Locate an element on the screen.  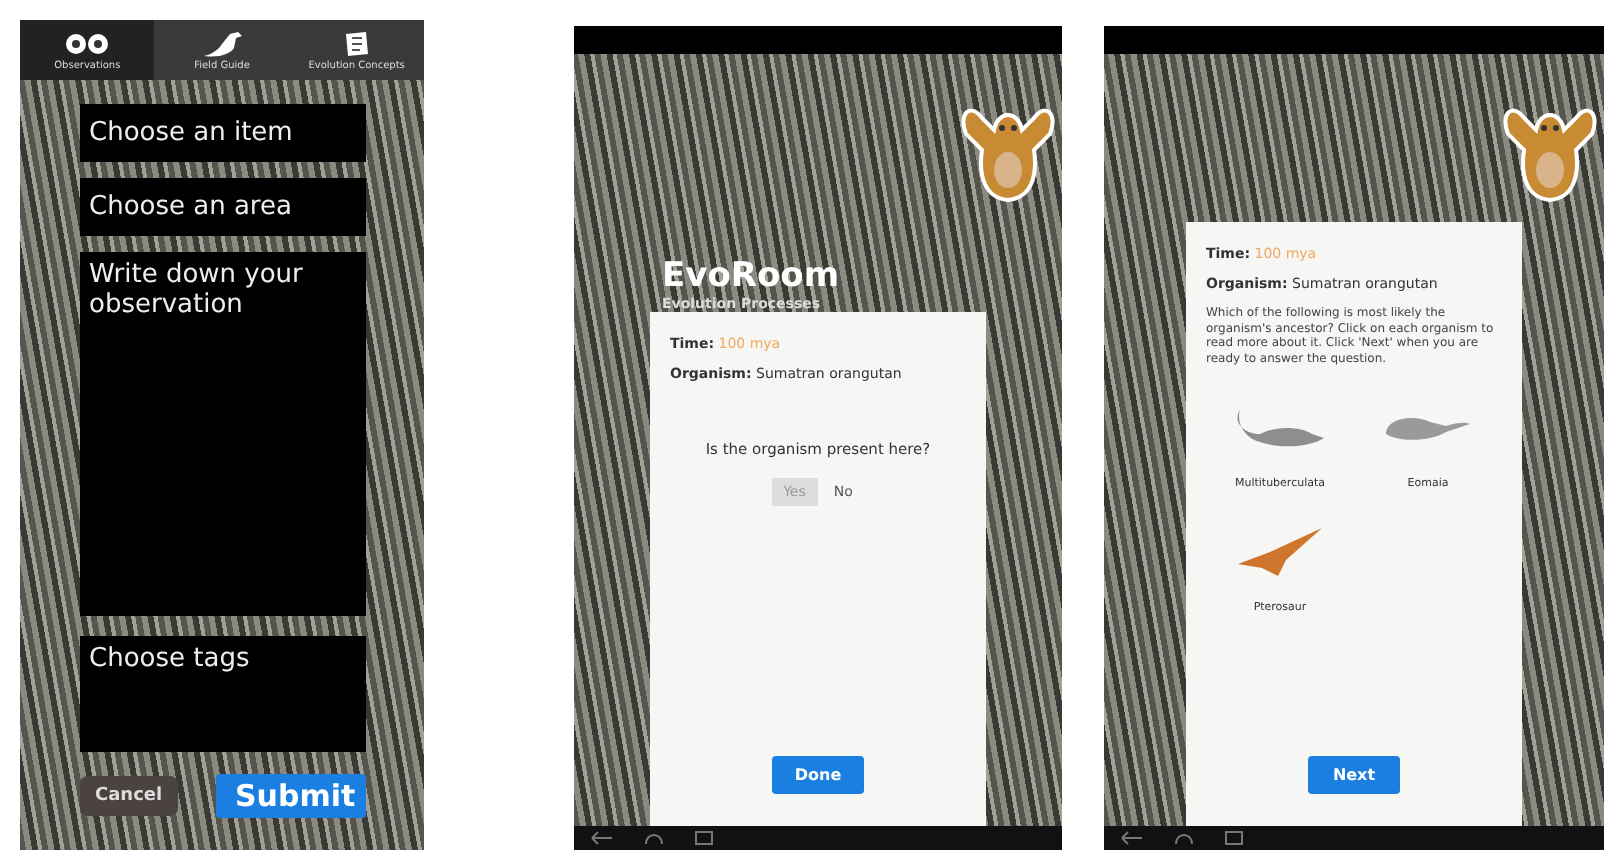
app-title: EvoRoom is located at coordinates (751, 277).